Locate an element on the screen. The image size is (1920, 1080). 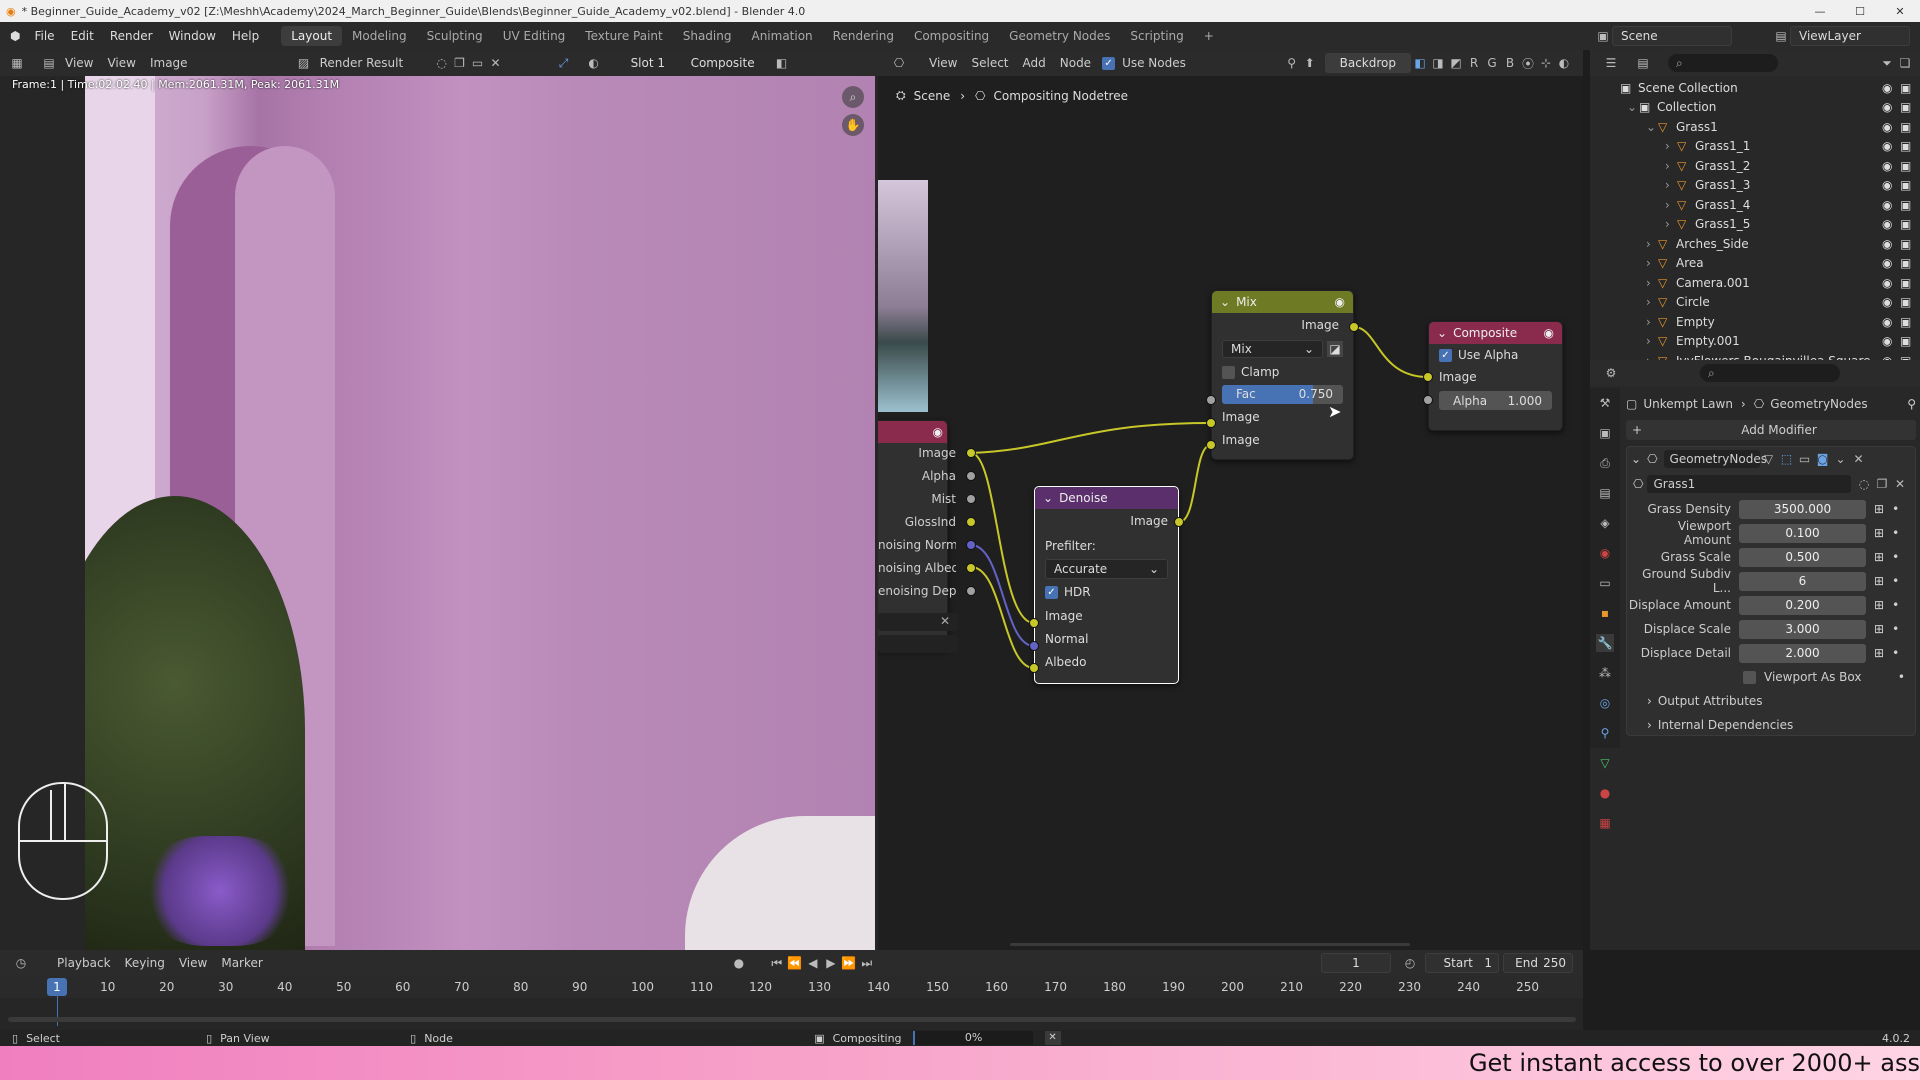
jump-start-icon: ⏮ is located at coordinates (777, 963).